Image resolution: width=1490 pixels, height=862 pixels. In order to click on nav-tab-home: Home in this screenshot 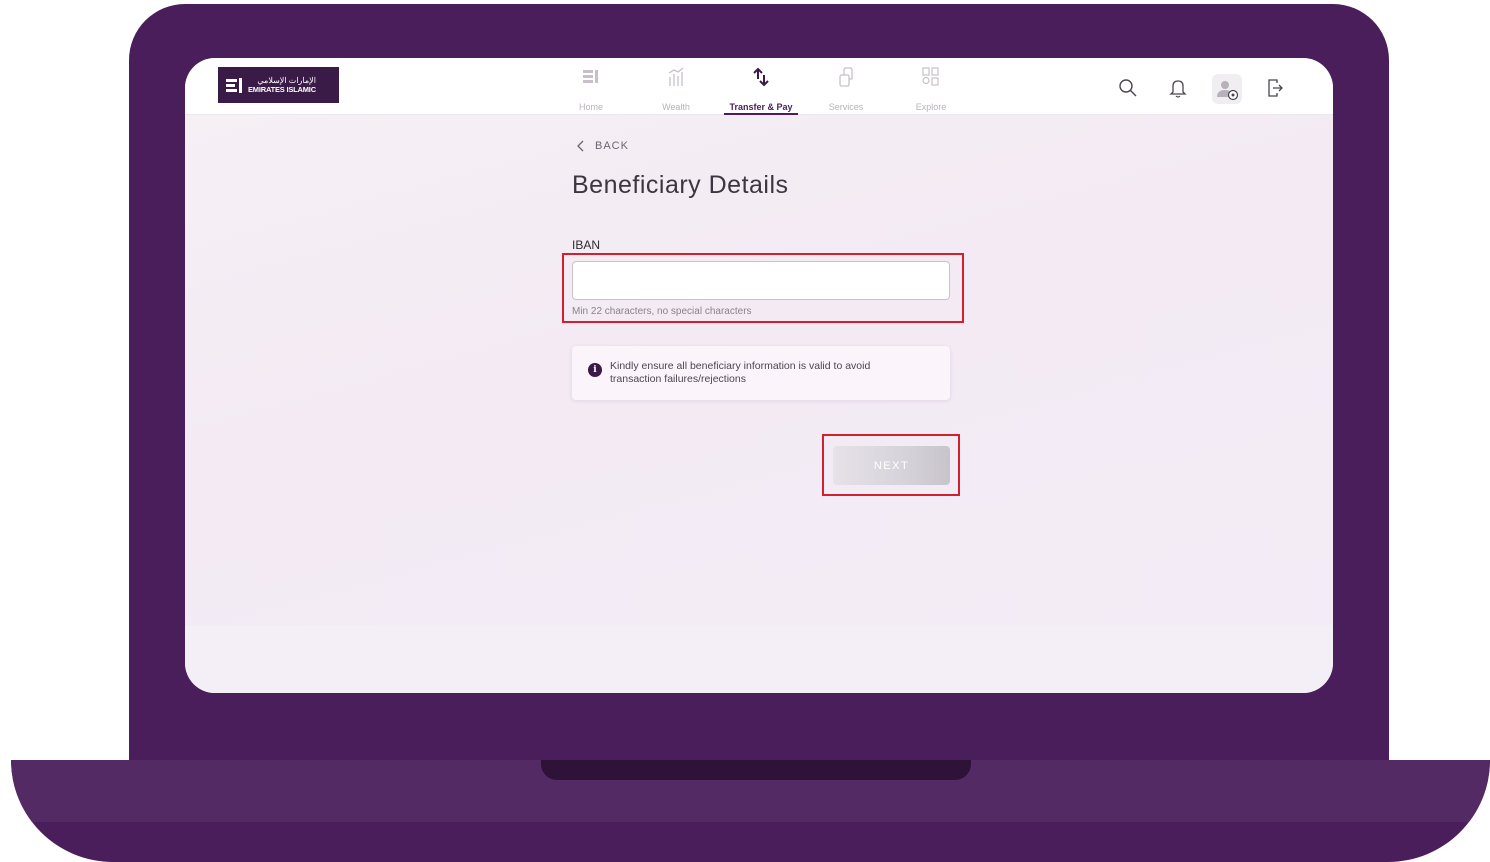, I will do `click(591, 90)`.